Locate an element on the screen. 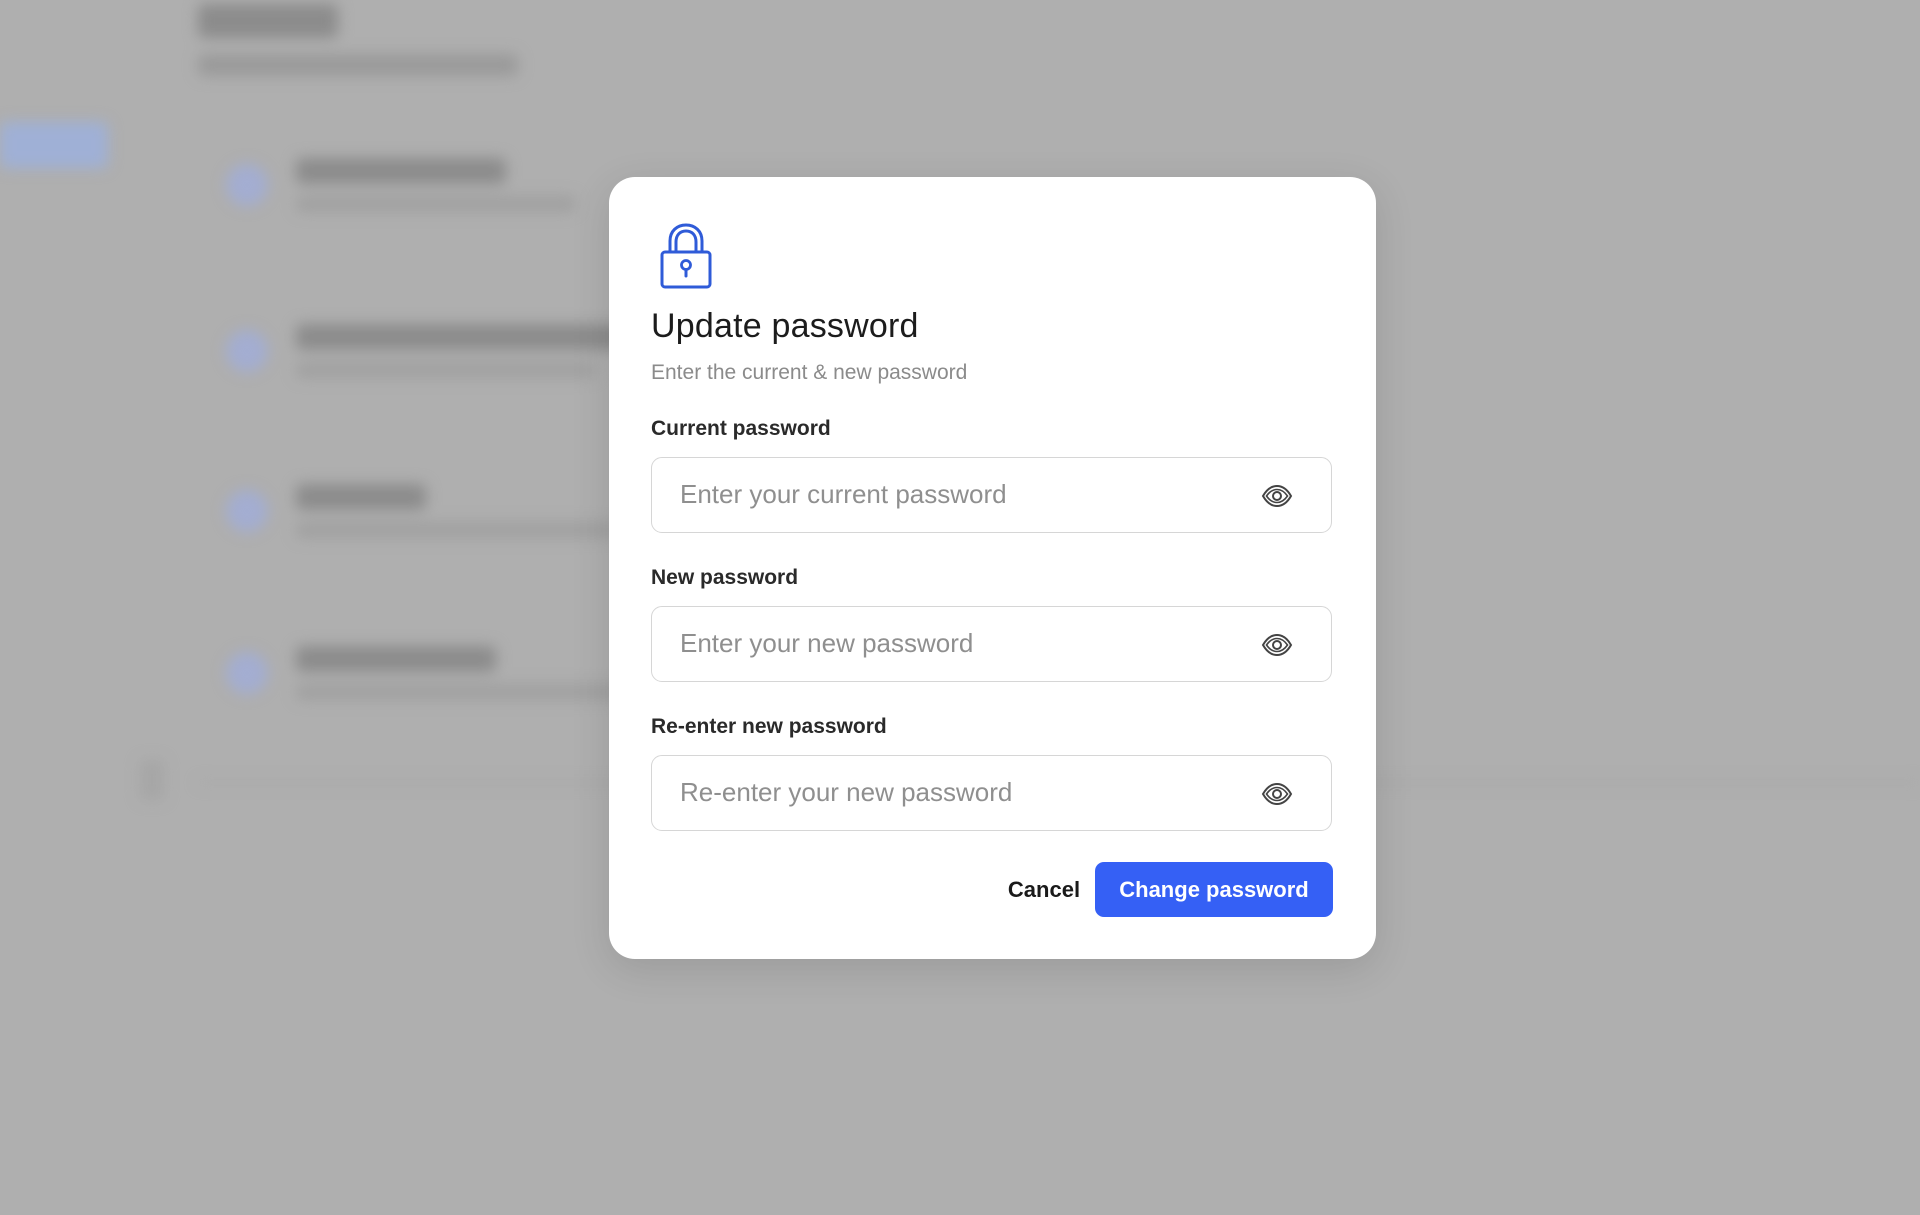 The width and height of the screenshot is (1920, 1215). confirm-password-label: Re-enter new password is located at coordinates (769, 726).